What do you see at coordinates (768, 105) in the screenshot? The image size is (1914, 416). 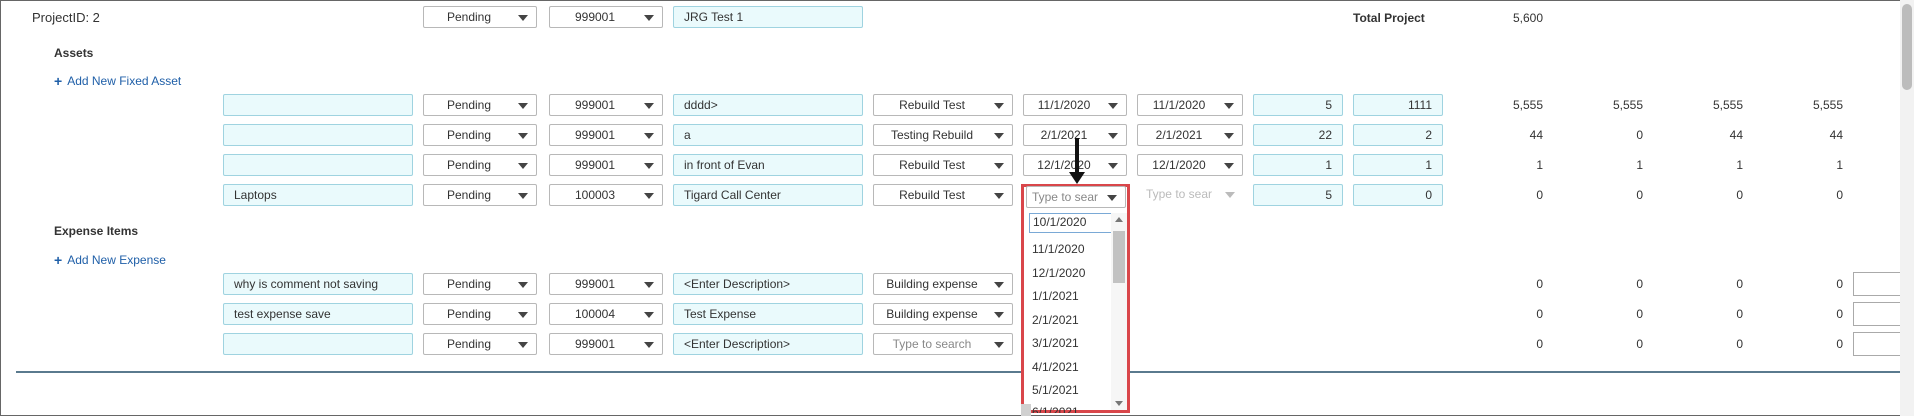 I see `asset-description-field: dddd>` at bounding box center [768, 105].